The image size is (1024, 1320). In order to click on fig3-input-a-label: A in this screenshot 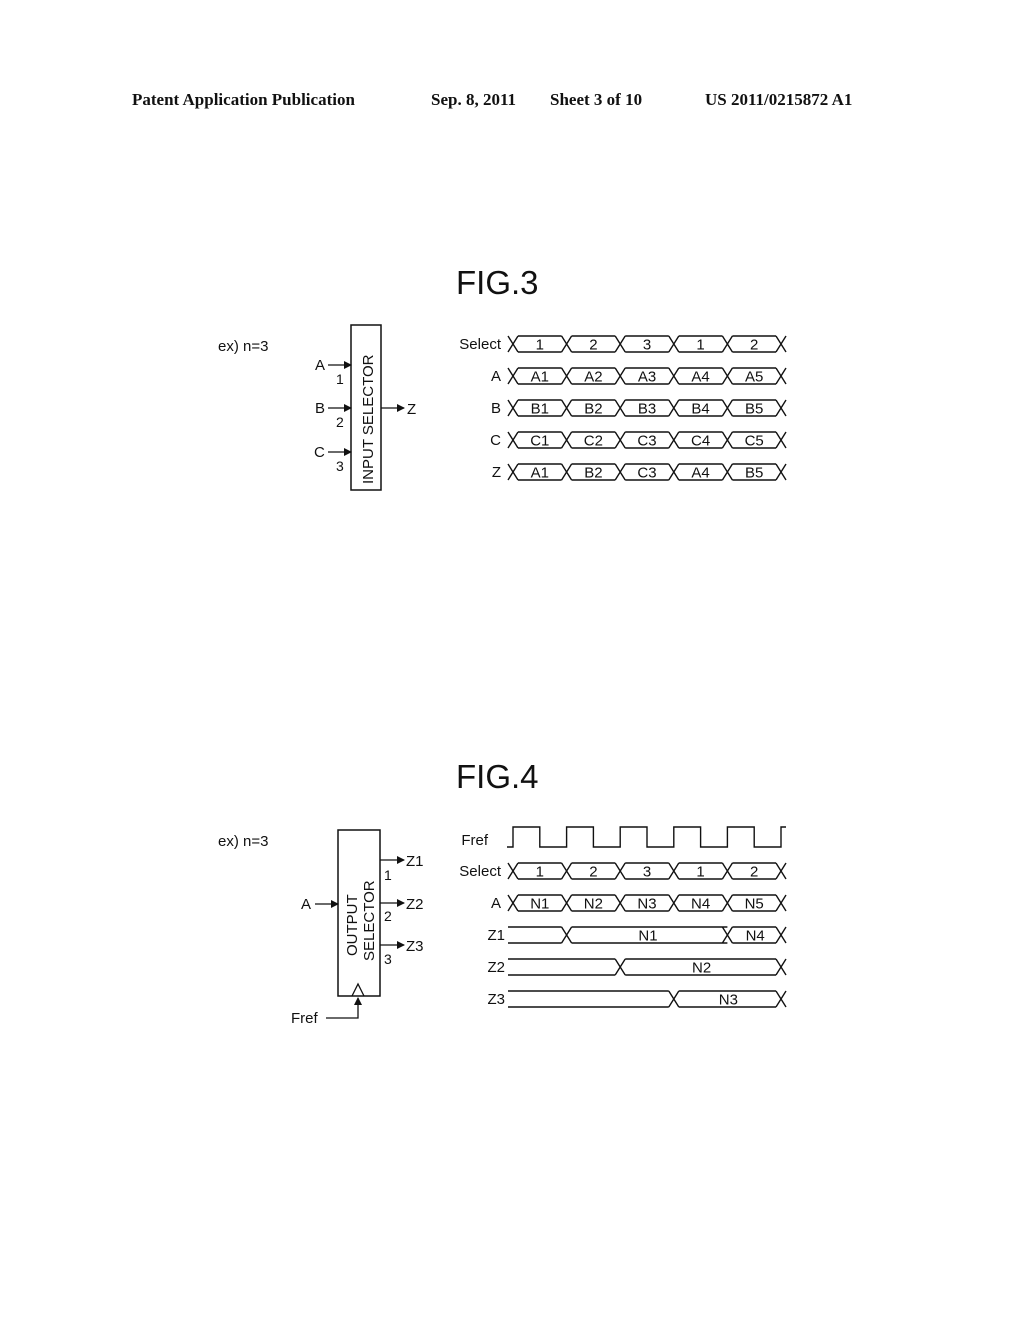, I will do `click(320, 365)`.